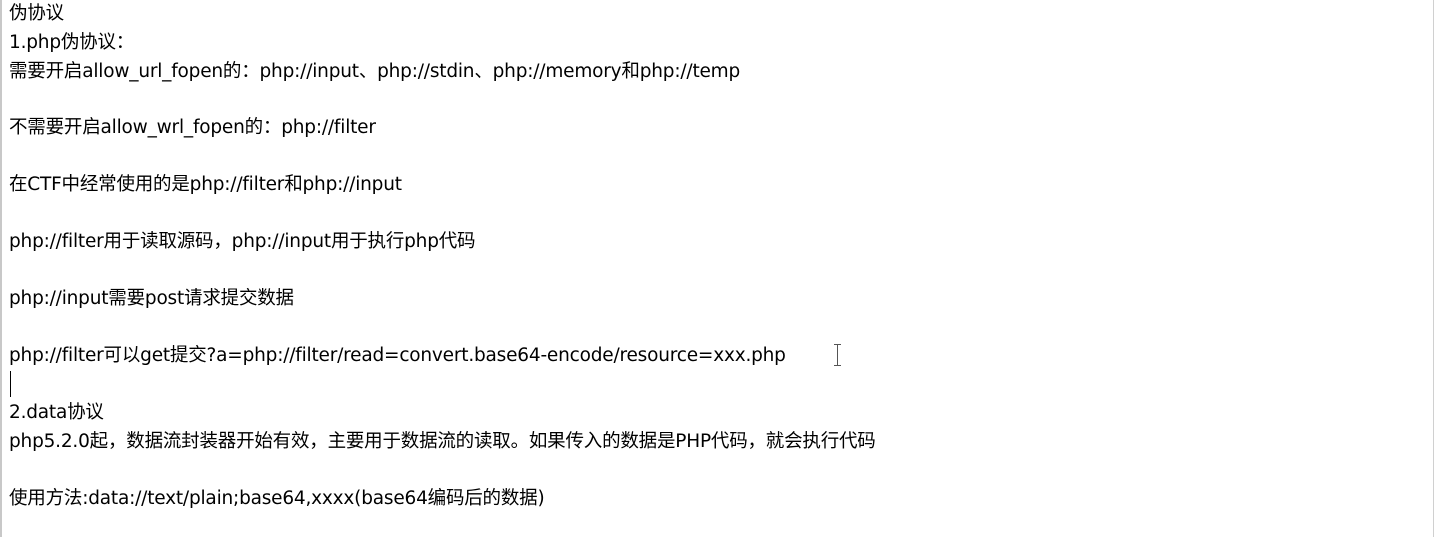 The width and height of the screenshot is (1434, 537). What do you see at coordinates (10, 384) in the screenshot?
I see `text-caret` at bounding box center [10, 384].